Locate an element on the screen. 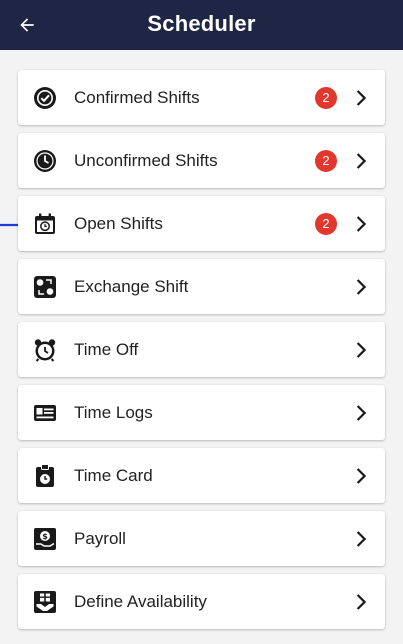 Image resolution: width=403 pixels, height=644 pixels. menu-item-time-off: Time Off is located at coordinates (201, 349).